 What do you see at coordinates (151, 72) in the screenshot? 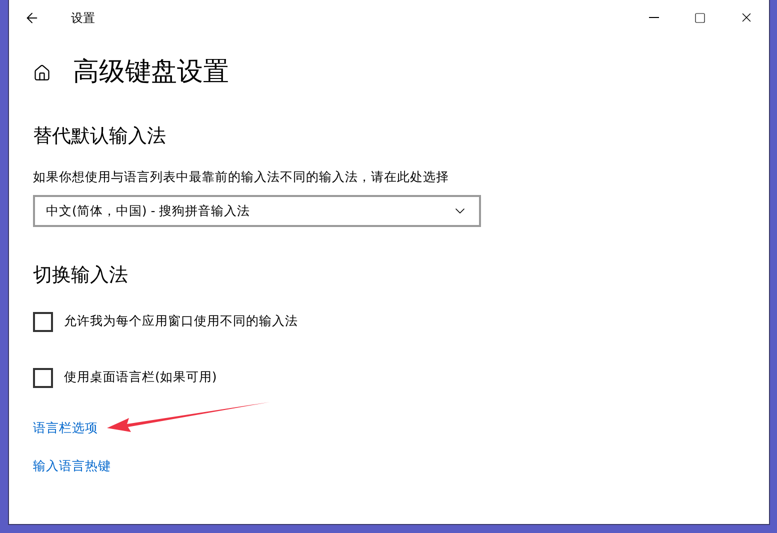
I see `page-title: 高级键盘设置` at bounding box center [151, 72].